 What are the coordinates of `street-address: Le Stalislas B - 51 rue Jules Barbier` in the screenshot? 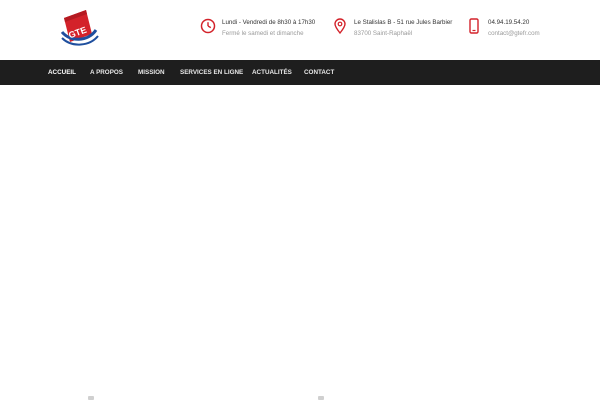 It's located at (403, 22).